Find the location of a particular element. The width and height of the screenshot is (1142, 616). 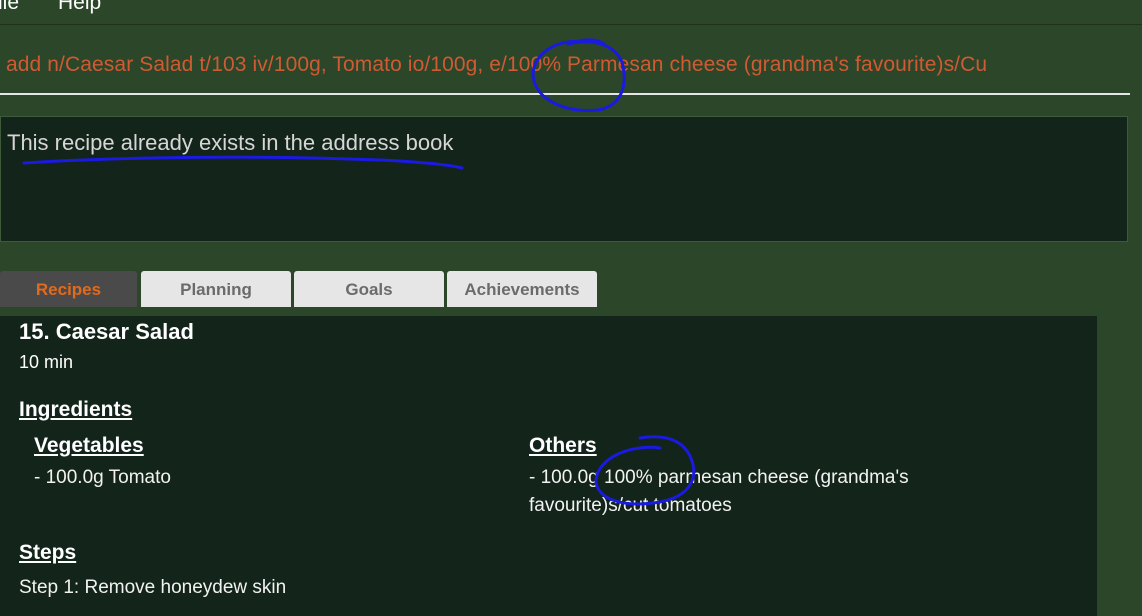

tab-planning: Planning is located at coordinates (216, 289).